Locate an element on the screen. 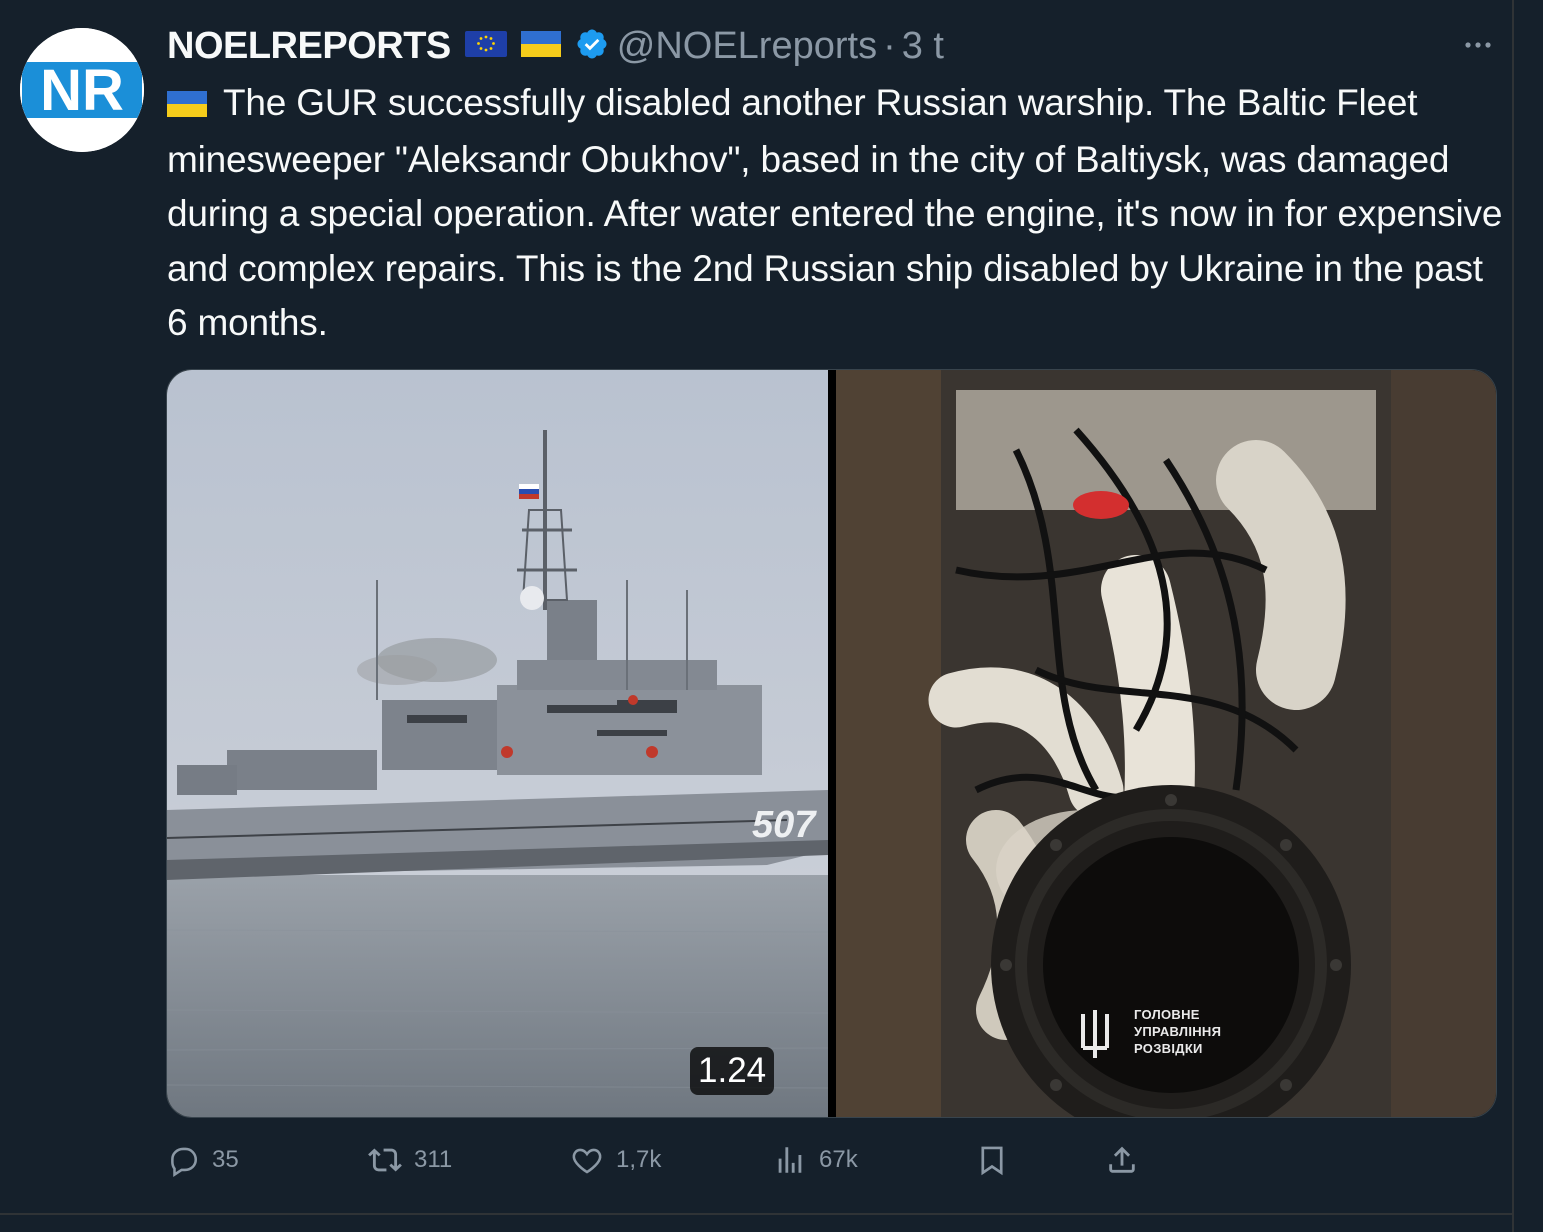 This screenshot has width=1543, height=1232. tweet-divider is located at coordinates (756, 1214).